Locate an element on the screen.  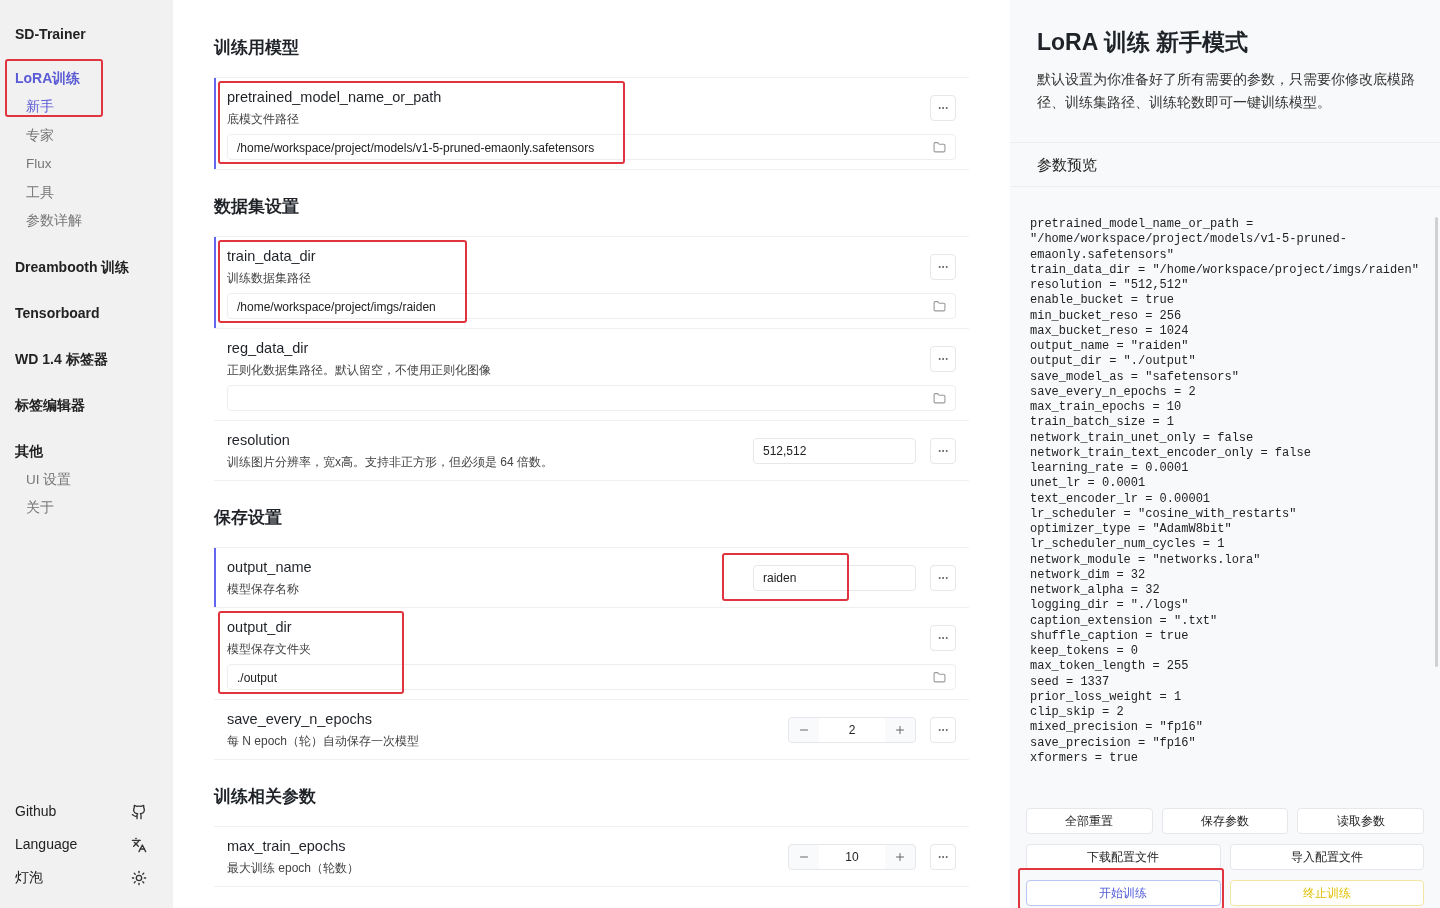
number-stepper: 10 is located at coordinates (852, 856).